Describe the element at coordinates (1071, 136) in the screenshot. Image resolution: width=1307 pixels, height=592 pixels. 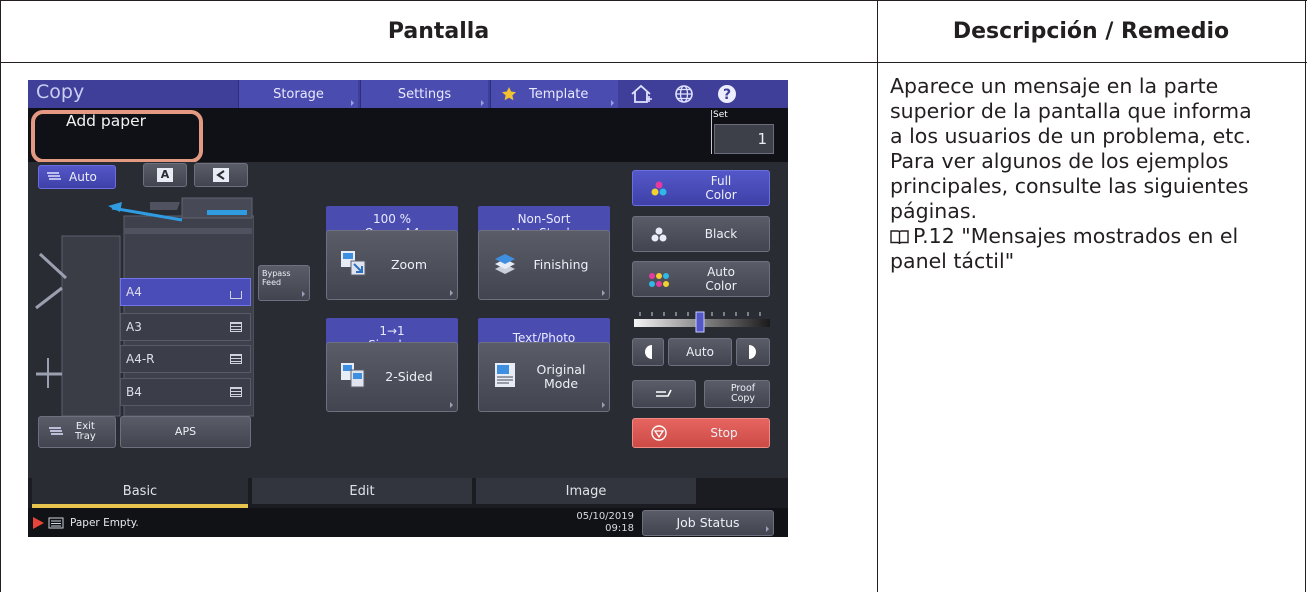
I see `description-line: a los usuarios de un problema, etc.` at that location.